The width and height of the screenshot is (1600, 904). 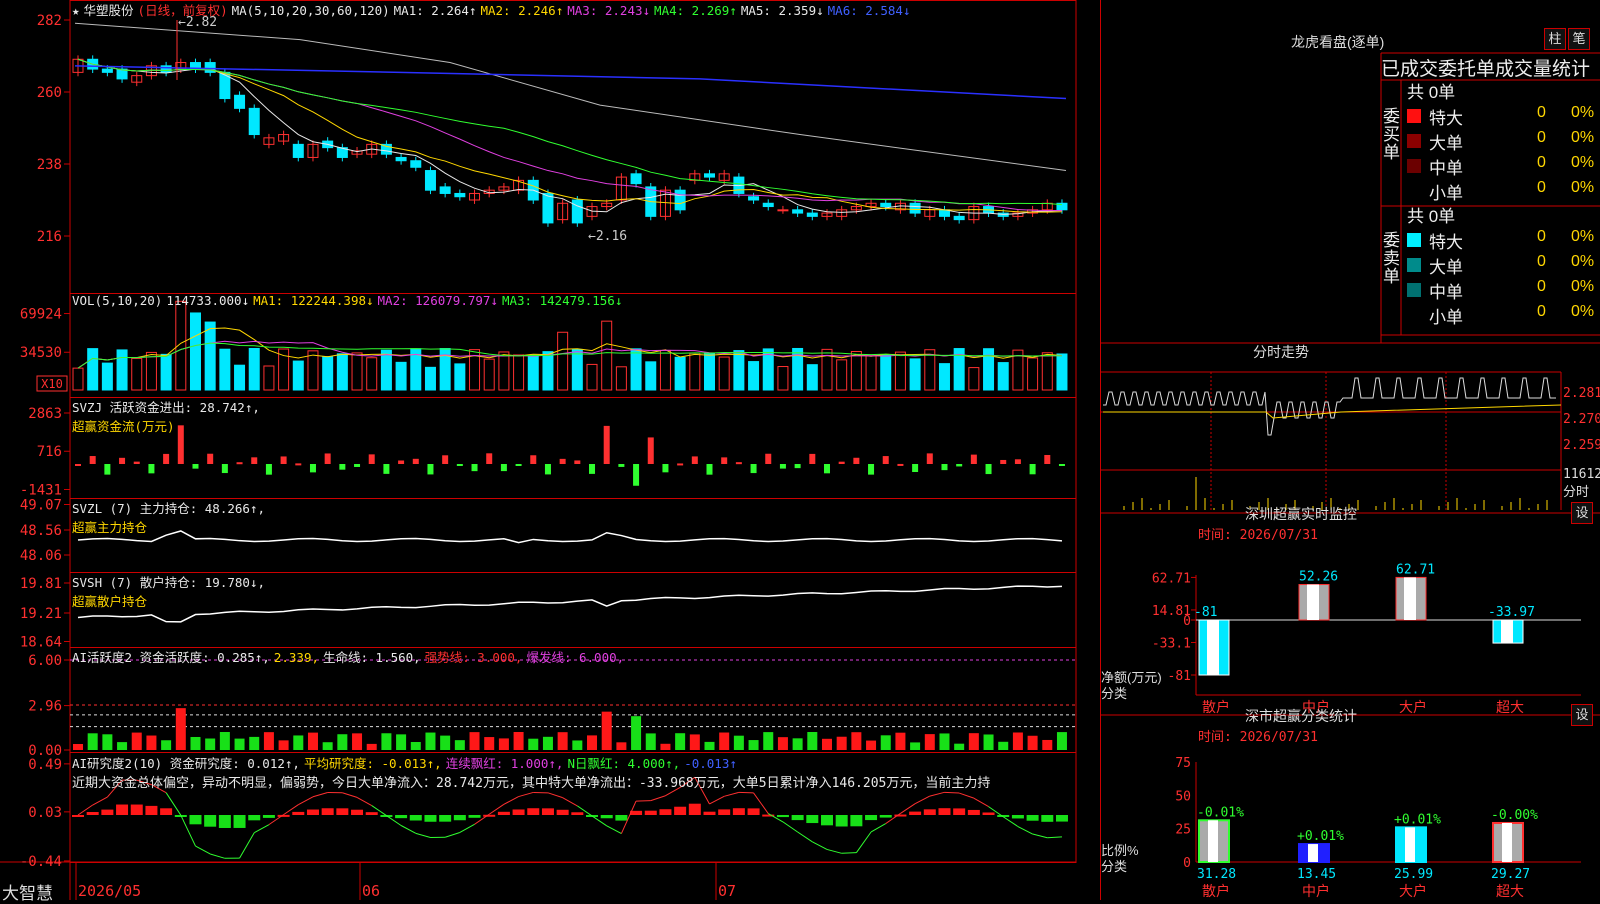 I want to click on tab-vol-stats: 成交量统计, so click(x=1542, y=69).